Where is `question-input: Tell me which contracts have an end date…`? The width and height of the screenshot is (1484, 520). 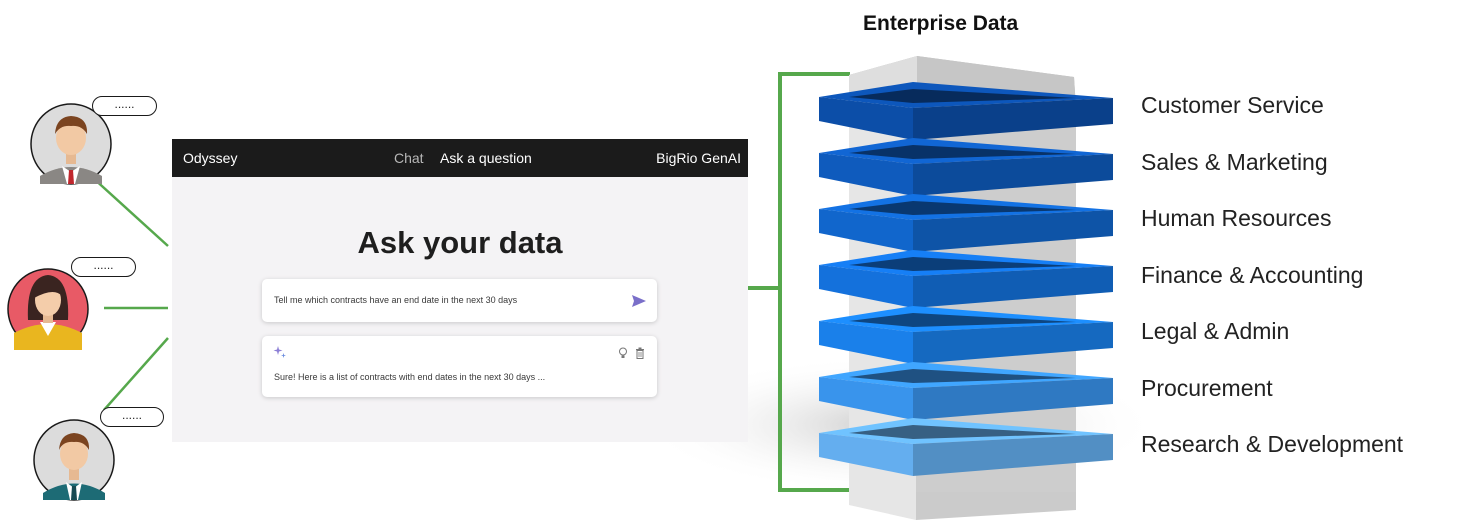
question-input: Tell me which contracts have an end date… is located at coordinates (459, 300).